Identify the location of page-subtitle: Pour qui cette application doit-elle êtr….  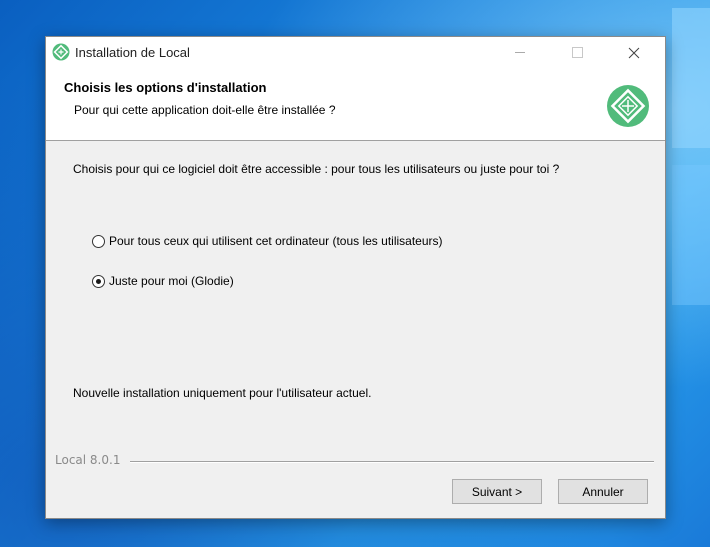
(205, 110).